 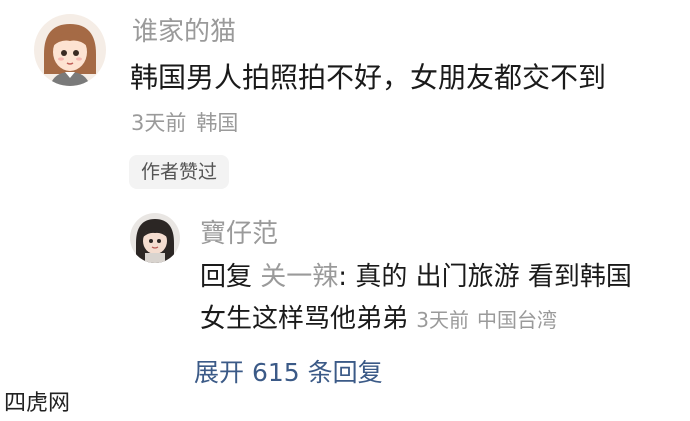 What do you see at coordinates (217, 123) in the screenshot?
I see `comment-location: 韩国` at bounding box center [217, 123].